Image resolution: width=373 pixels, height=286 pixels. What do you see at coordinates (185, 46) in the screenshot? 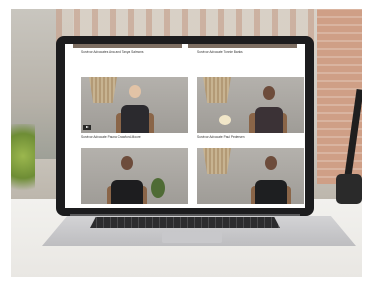
I see `video-row-top-partial` at bounding box center [185, 46].